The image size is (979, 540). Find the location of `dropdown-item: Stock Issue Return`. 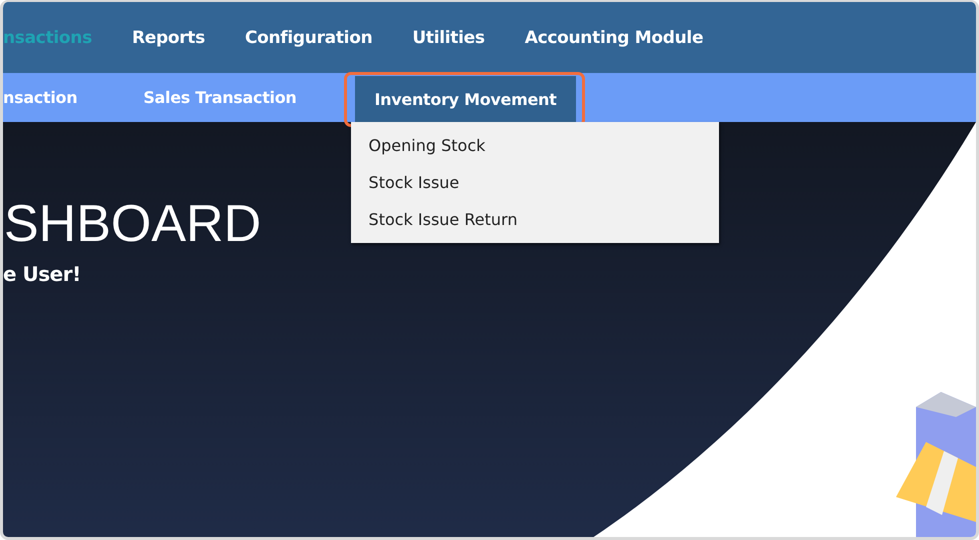

dropdown-item: Stock Issue Return is located at coordinates (534, 220).